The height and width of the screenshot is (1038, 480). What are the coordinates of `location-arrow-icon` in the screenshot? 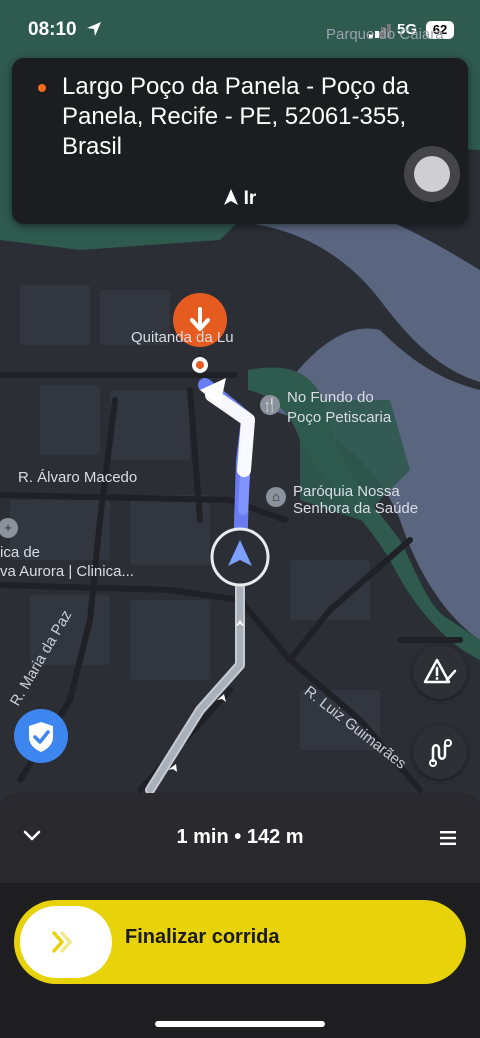 It's located at (94, 29).